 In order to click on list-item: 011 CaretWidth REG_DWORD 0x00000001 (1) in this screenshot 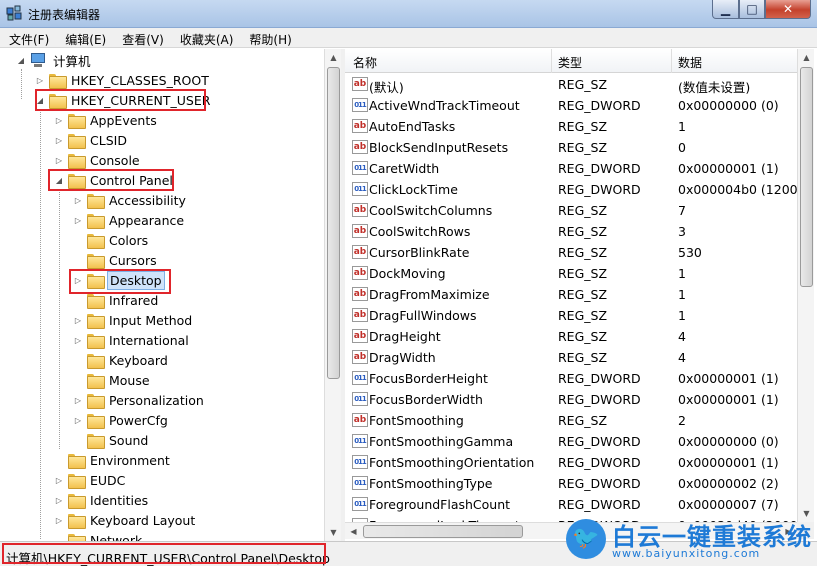, I will do `click(571, 168)`.